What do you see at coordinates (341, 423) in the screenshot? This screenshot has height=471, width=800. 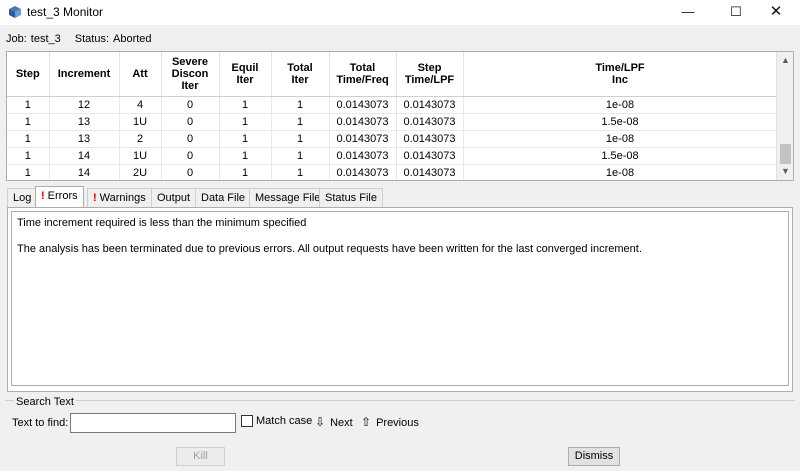 I see `next-label: Next` at bounding box center [341, 423].